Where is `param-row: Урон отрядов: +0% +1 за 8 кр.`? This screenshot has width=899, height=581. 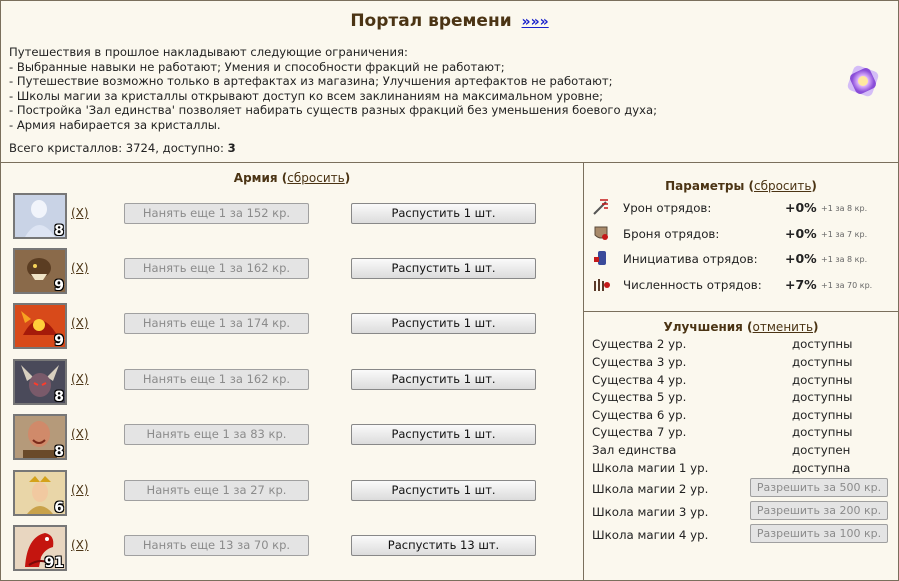
param-row: Урон отрядов: +0% +1 за 8 кр. is located at coordinates (742, 209).